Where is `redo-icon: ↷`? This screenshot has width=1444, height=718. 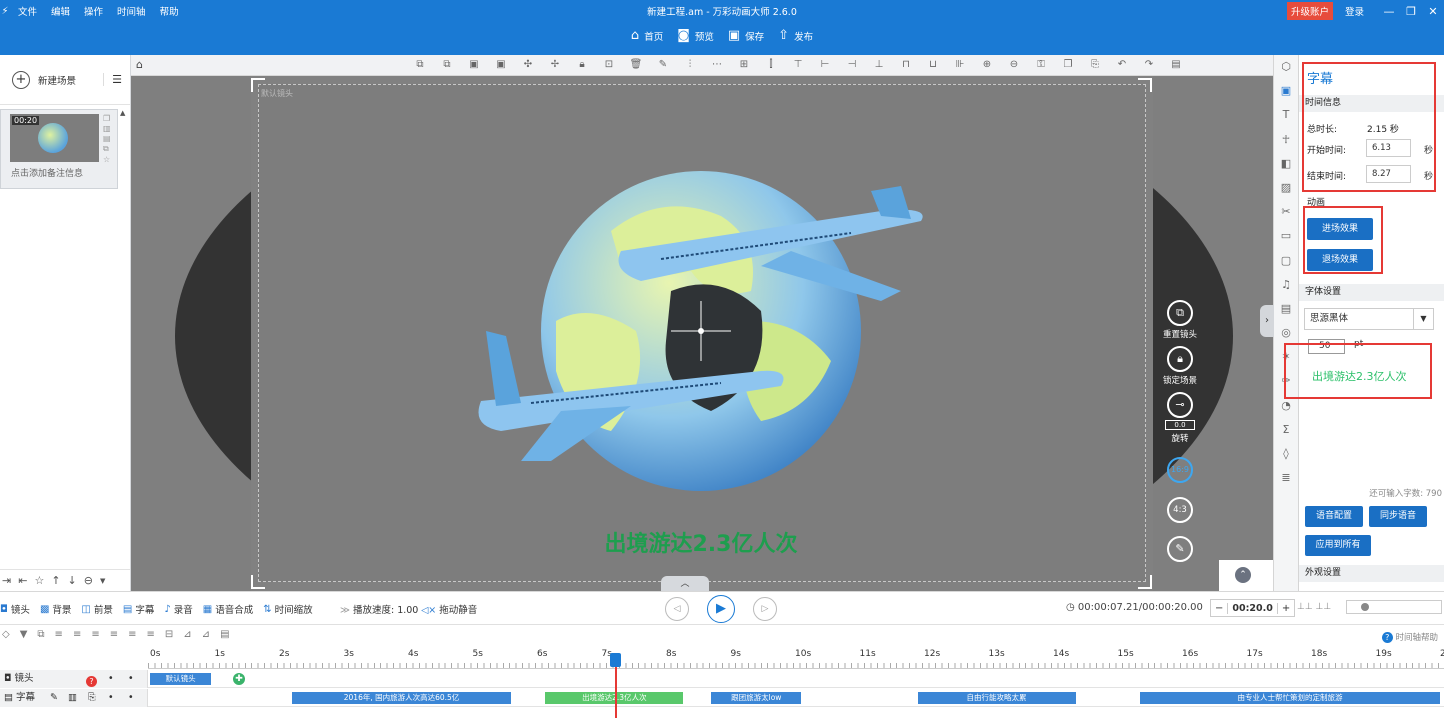
redo-icon: ↷ is located at coordinates (1149, 64).